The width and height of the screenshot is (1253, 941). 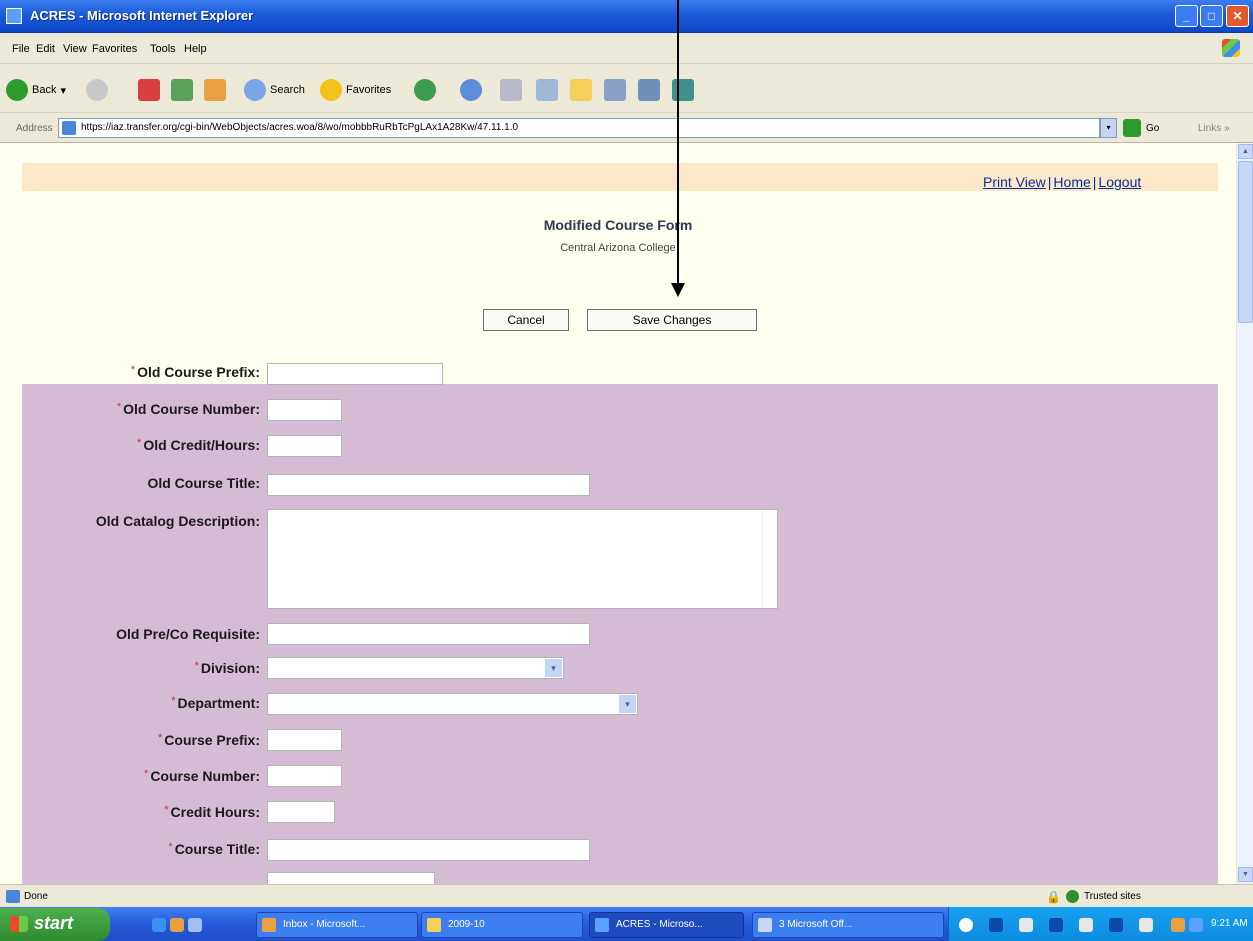 What do you see at coordinates (549, 90) in the screenshot?
I see `edit-button` at bounding box center [549, 90].